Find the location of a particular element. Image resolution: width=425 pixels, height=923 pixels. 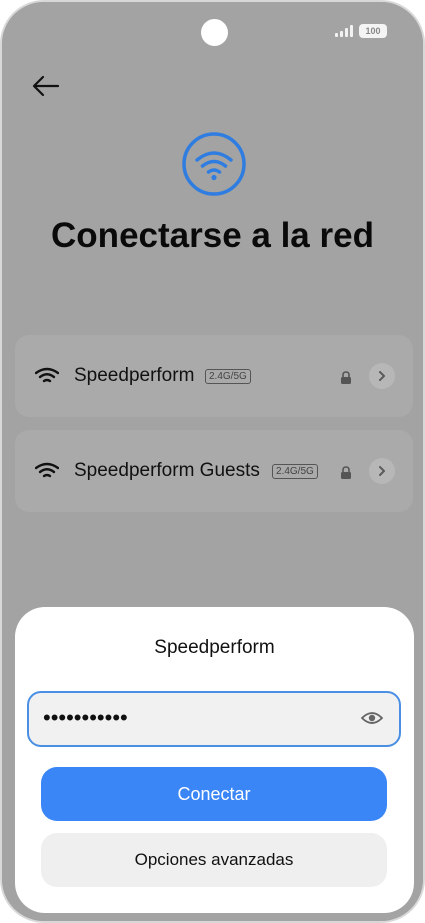

network-item-speedperform: Speedperform 2.4G/5G is located at coordinates (214, 376).